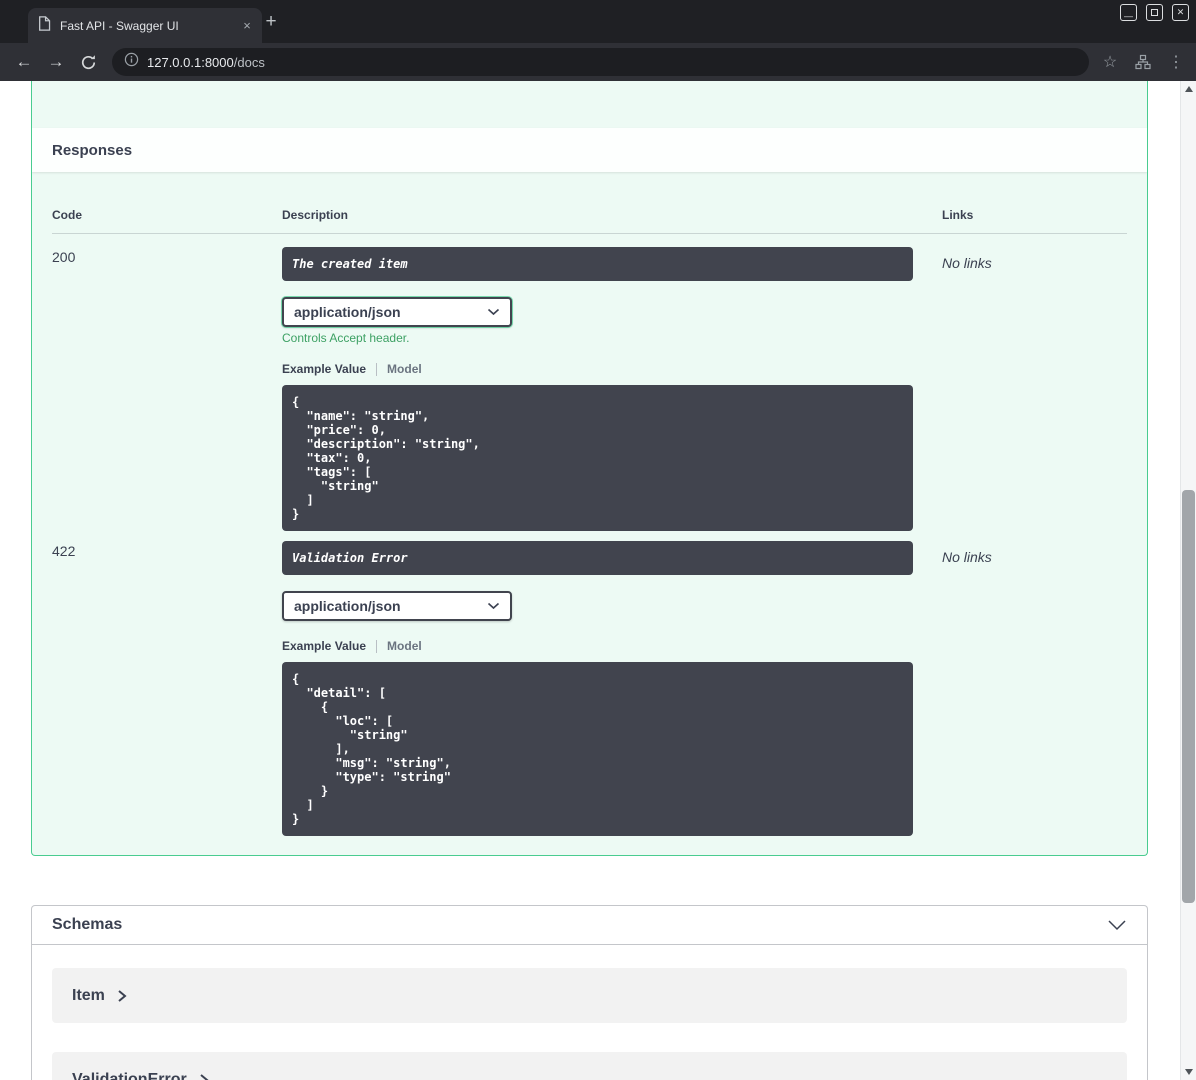 The image size is (1196, 1080). What do you see at coordinates (88, 62) in the screenshot?
I see `reload-icon` at bounding box center [88, 62].